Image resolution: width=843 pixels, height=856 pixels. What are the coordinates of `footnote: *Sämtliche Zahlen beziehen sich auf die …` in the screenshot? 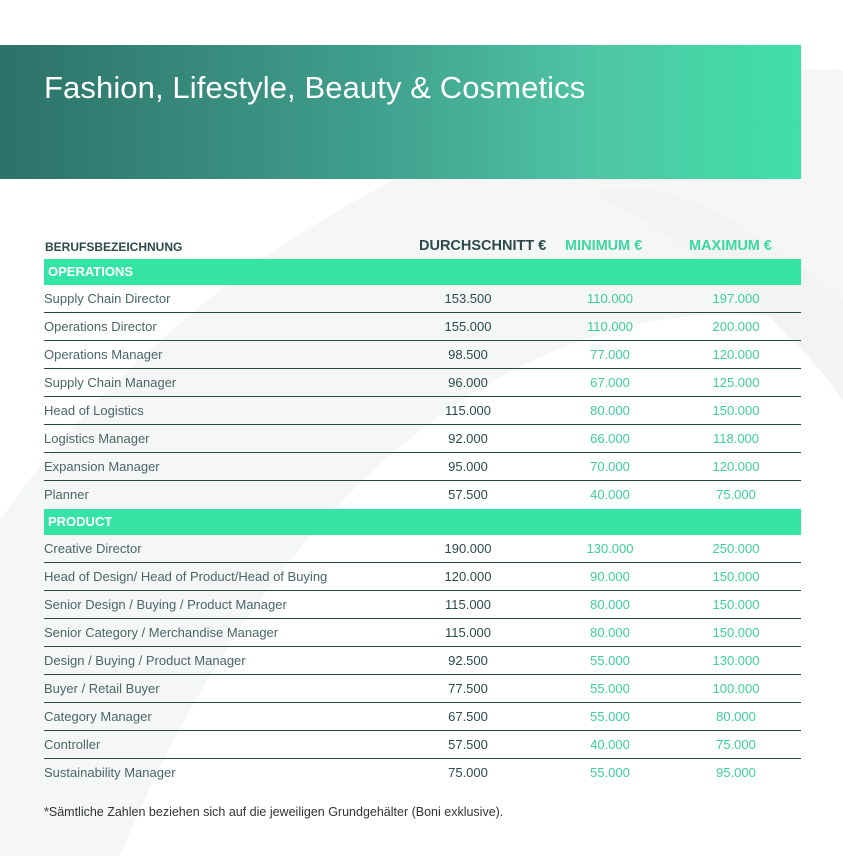 It's located at (274, 812).